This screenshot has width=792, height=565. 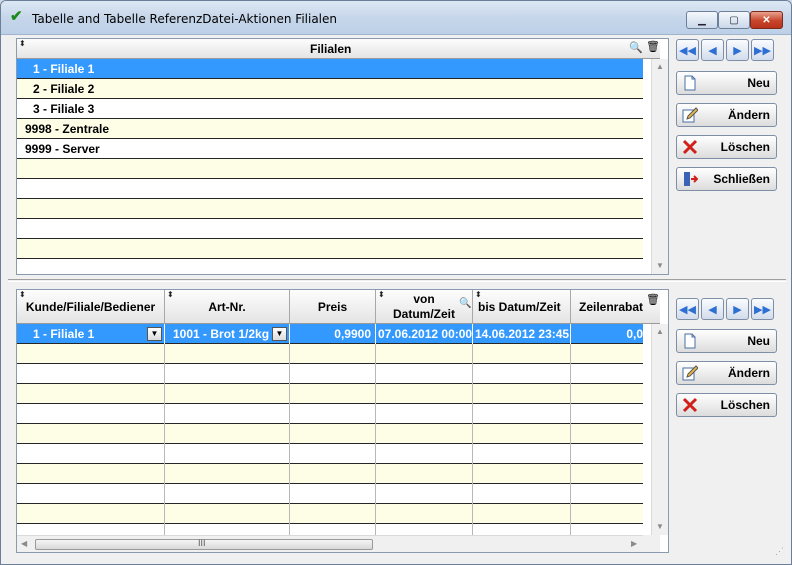 What do you see at coordinates (522, 307) in the screenshot?
I see `column-header-bis: ⬍ bis Datum/Zeit` at bounding box center [522, 307].